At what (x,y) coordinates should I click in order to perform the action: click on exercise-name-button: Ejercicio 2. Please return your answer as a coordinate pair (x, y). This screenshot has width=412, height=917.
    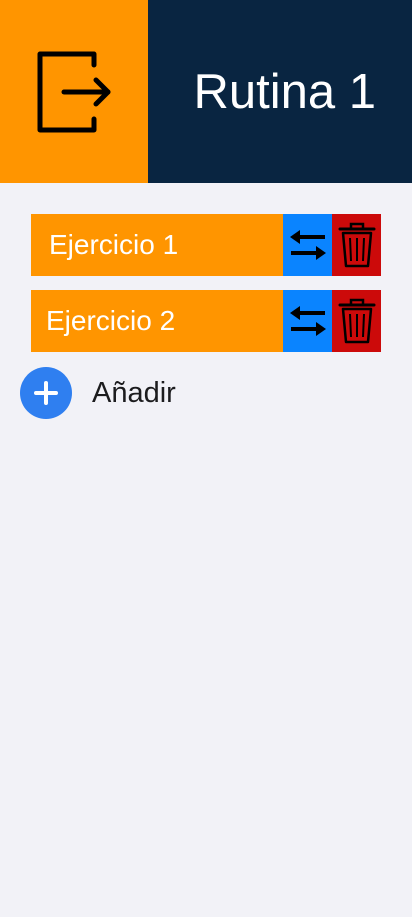
    Looking at the image, I should click on (157, 321).